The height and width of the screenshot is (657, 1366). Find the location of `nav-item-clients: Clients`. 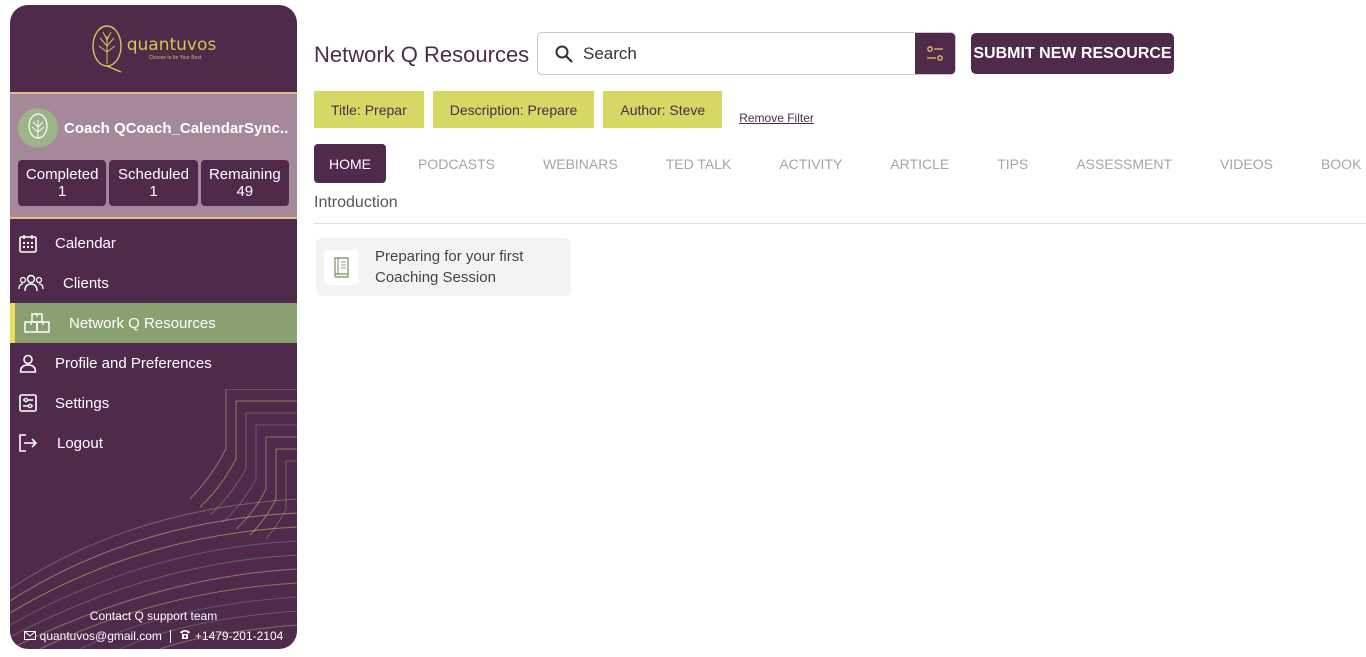

nav-item-clients: Clients is located at coordinates (153, 283).